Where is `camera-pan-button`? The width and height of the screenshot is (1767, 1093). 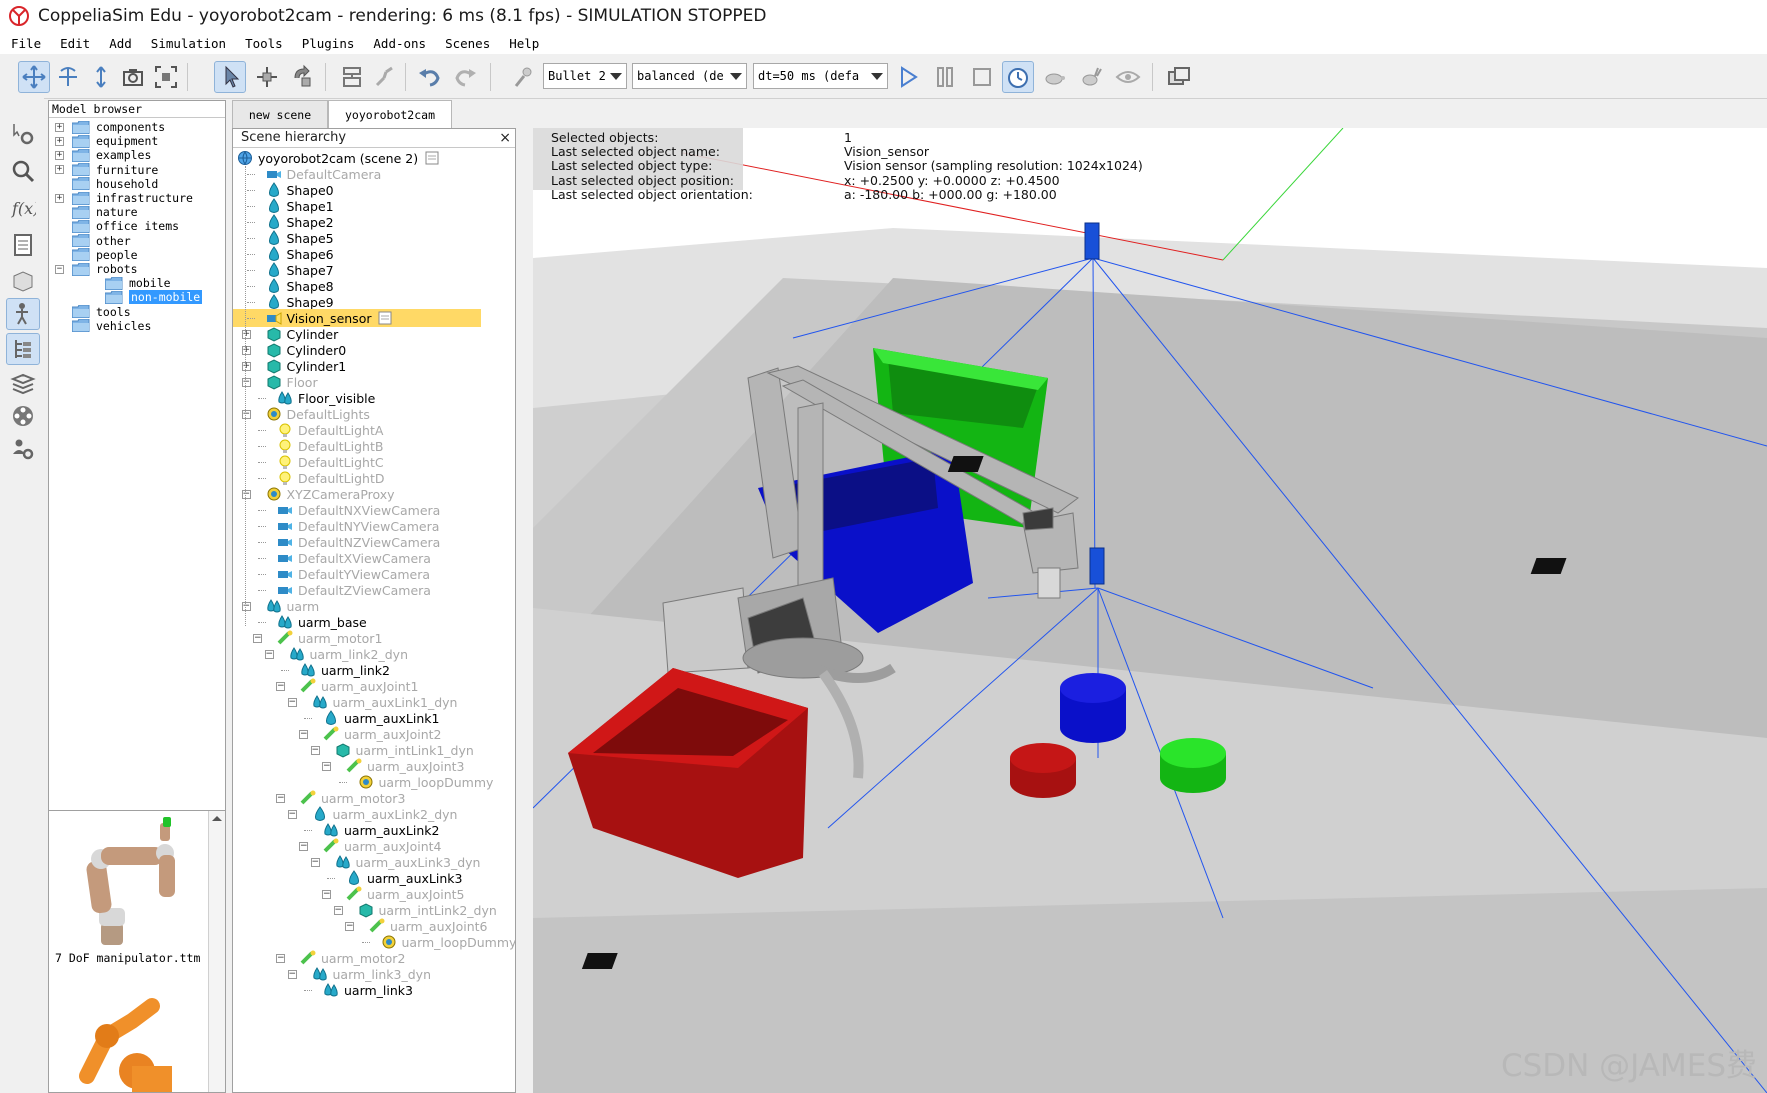 camera-pan-button is located at coordinates (34, 77).